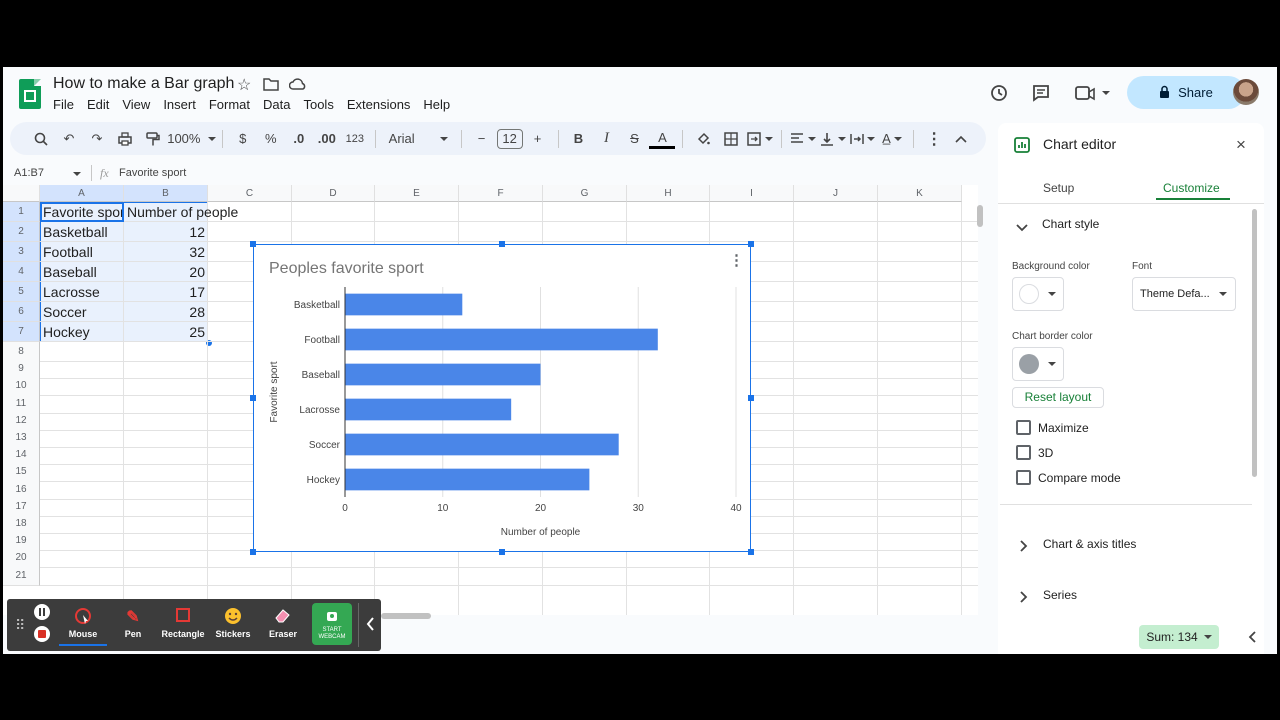 The width and height of the screenshot is (1280, 720). Describe the element at coordinates (1089, 544) in the screenshot. I see `chart-axis-titles-heading: Chart & axis titles` at that location.